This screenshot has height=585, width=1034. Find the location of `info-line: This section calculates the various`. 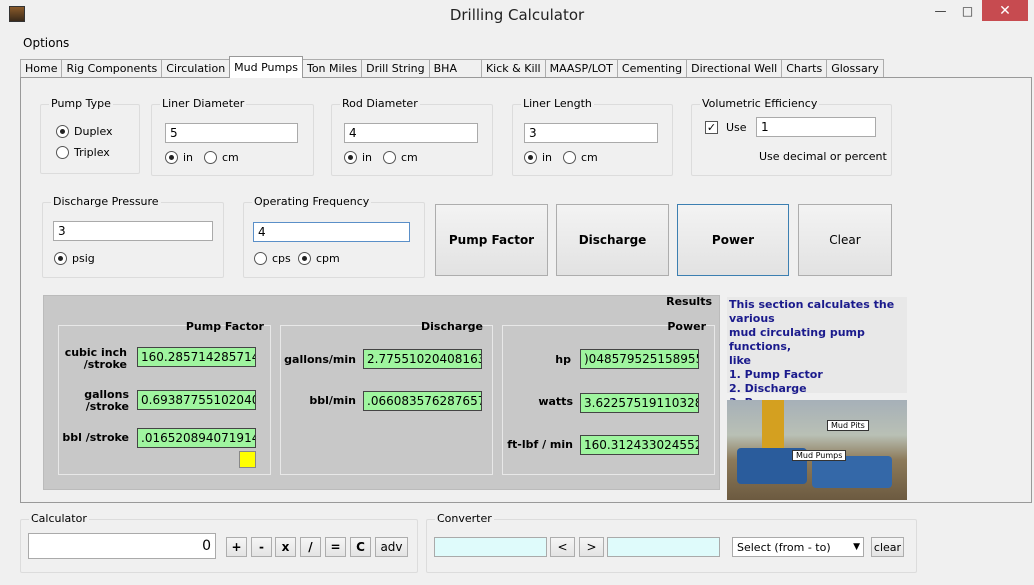

info-line: This section calculates the various is located at coordinates (812, 311).